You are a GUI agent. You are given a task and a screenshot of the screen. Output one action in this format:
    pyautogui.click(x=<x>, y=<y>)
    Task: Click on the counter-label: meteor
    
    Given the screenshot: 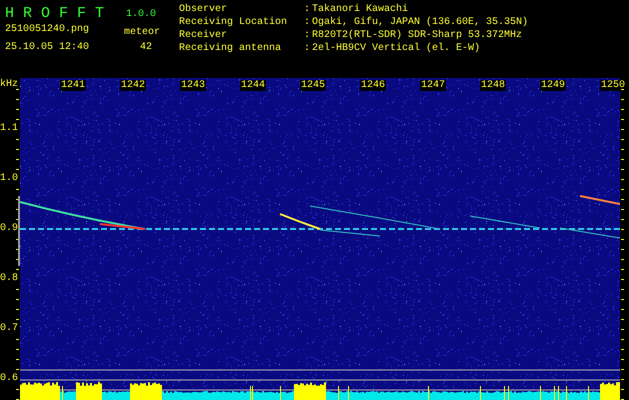 What is the action you would take?
    pyautogui.click(x=142, y=33)
    